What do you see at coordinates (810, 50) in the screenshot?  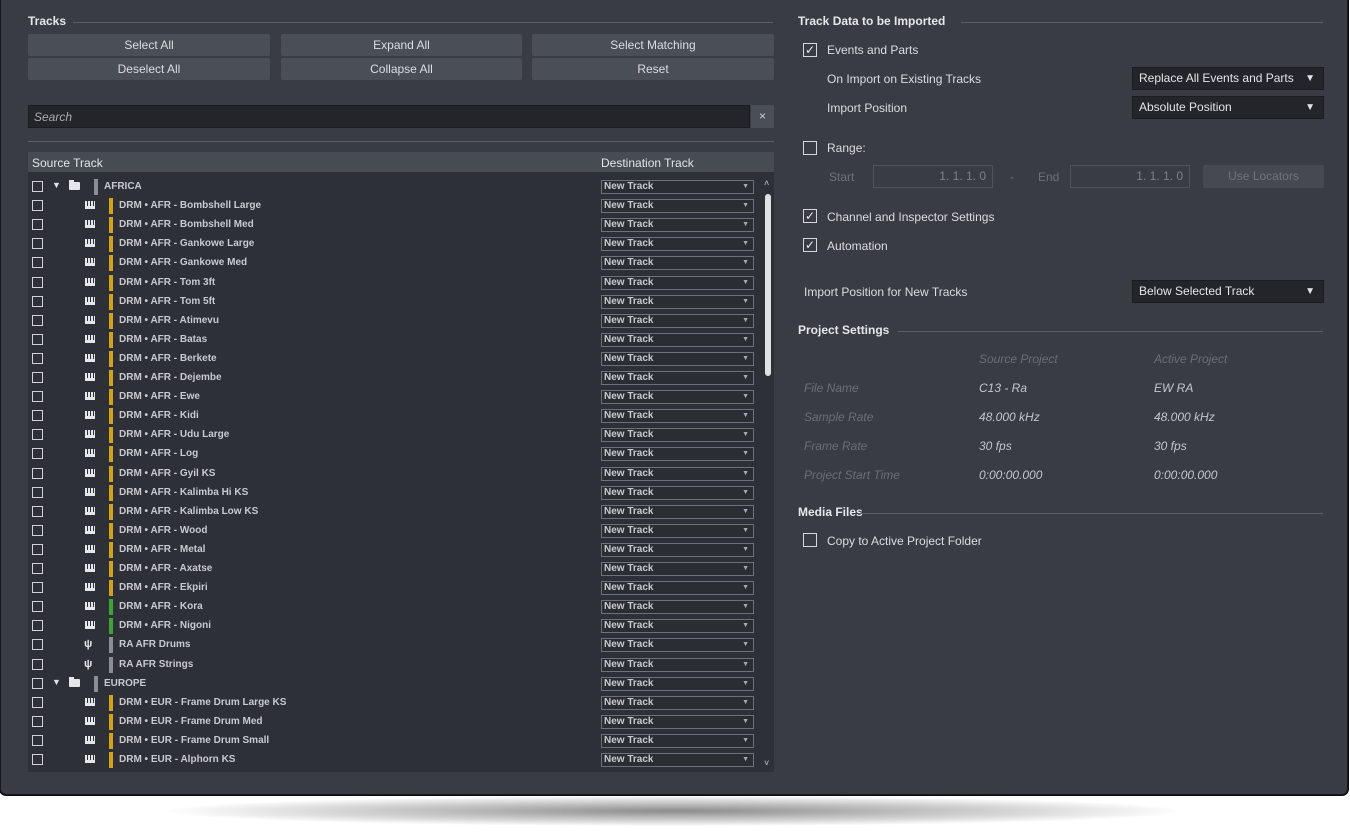 I see `events-parts-checkbox: ✓` at bounding box center [810, 50].